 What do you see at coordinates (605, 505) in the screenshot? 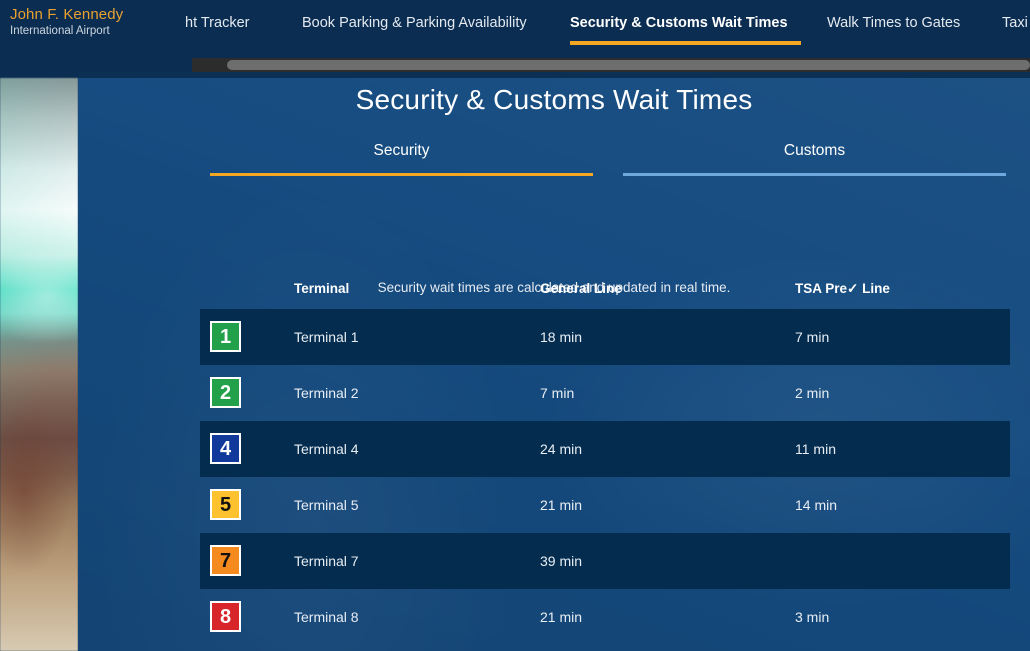
I see `table-row: 5 Terminal 5 21 min 14 min` at bounding box center [605, 505].